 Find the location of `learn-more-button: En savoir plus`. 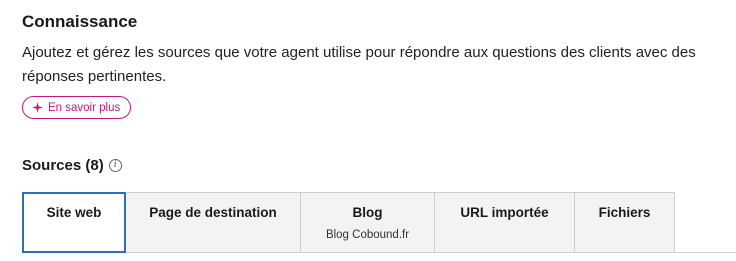

learn-more-button: En savoir plus is located at coordinates (77, 107).